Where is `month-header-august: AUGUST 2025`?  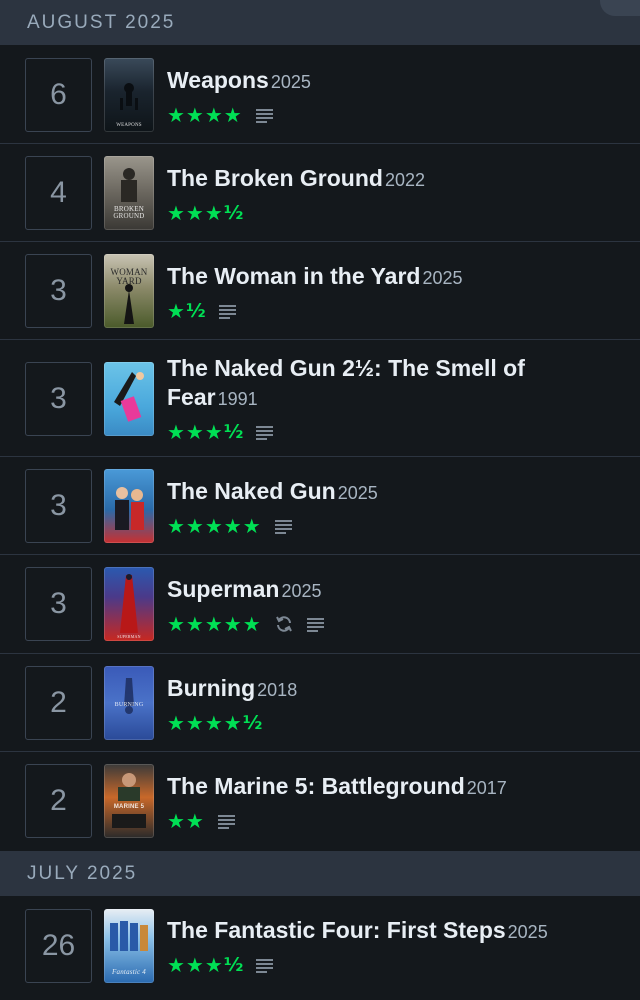
month-header-august: AUGUST 2025 is located at coordinates (320, 22).